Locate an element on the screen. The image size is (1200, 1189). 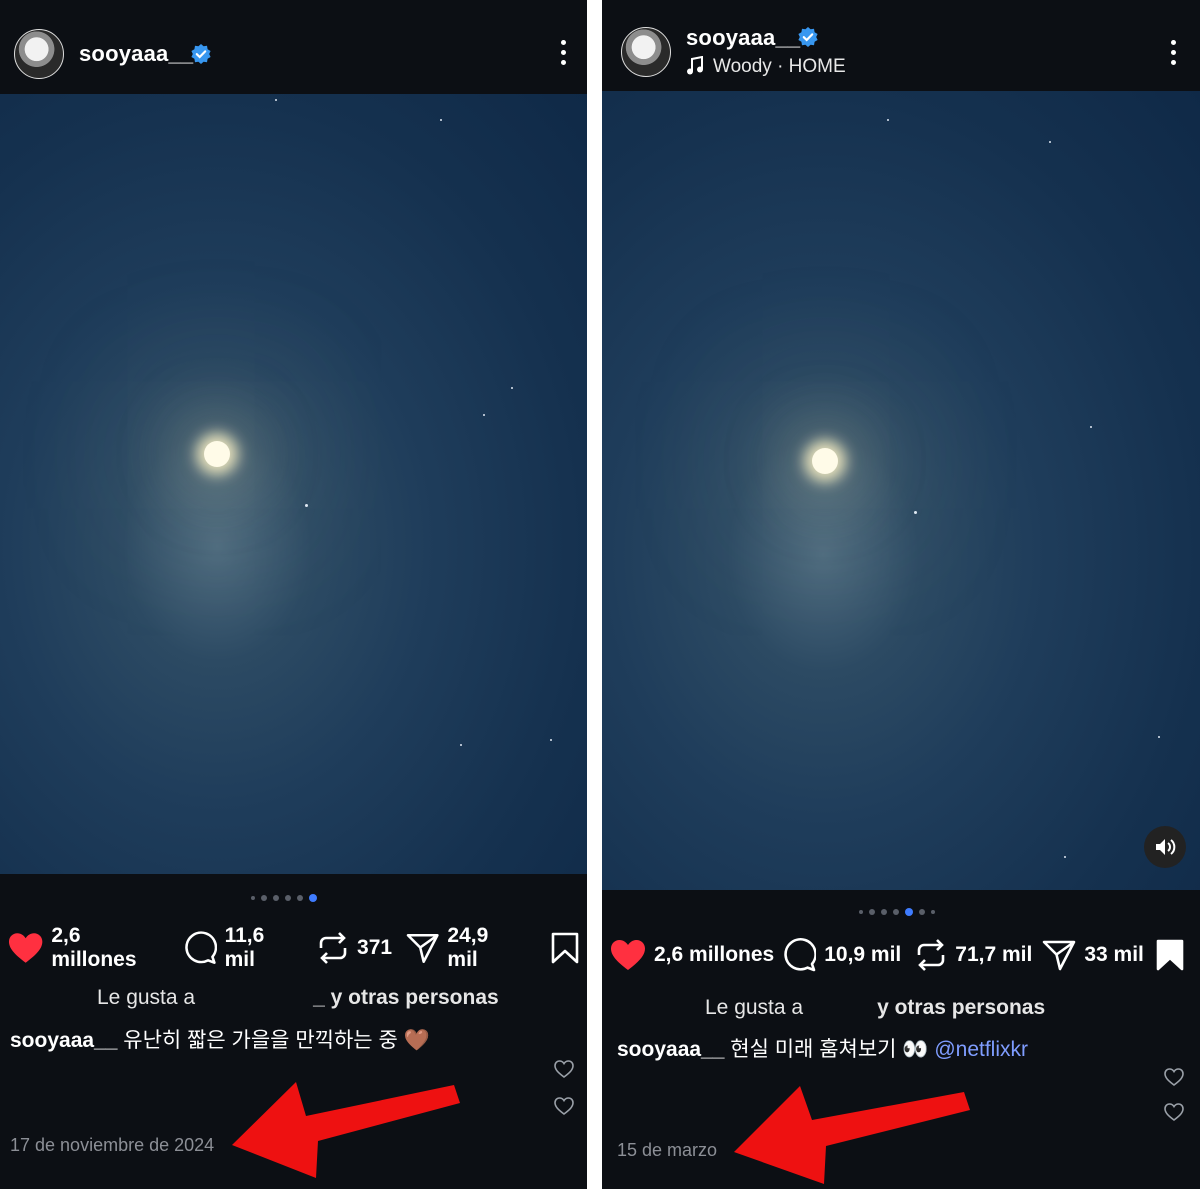
shares-count: 33 mil is located at coordinates (1114, 954).